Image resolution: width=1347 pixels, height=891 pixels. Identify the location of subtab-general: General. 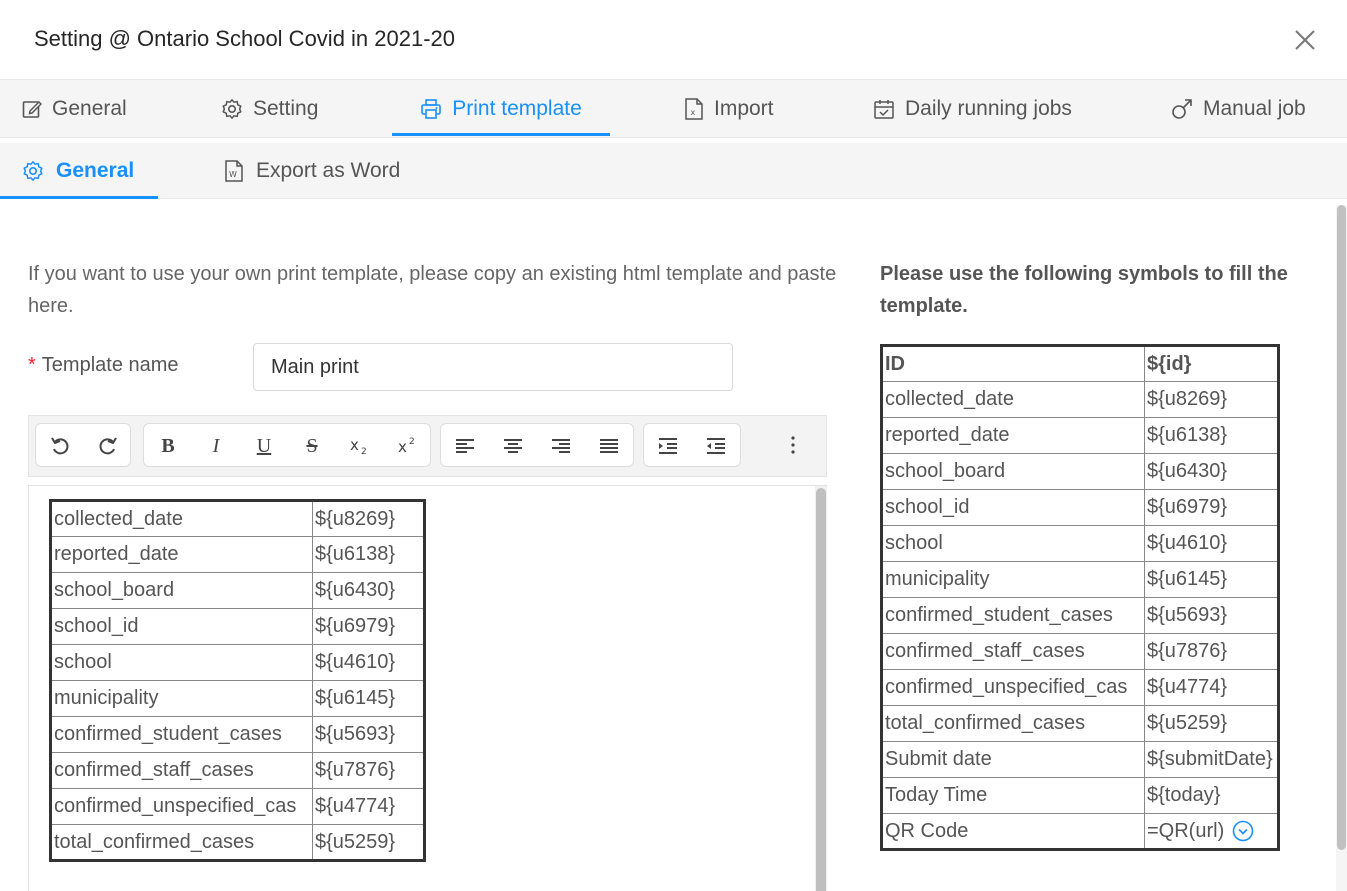
(79, 171).